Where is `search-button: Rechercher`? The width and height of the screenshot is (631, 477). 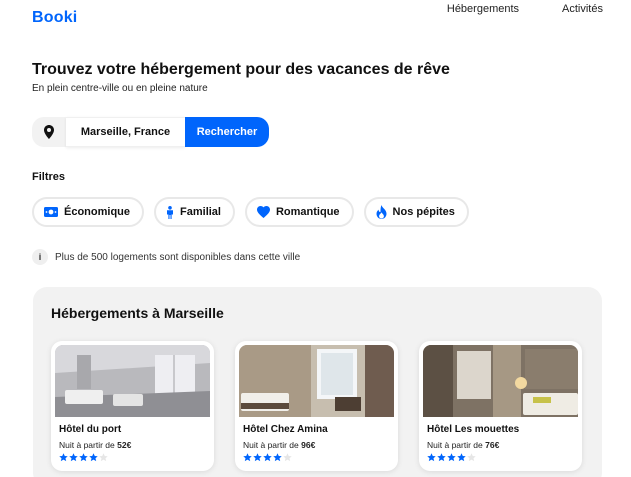 search-button: Rechercher is located at coordinates (227, 132).